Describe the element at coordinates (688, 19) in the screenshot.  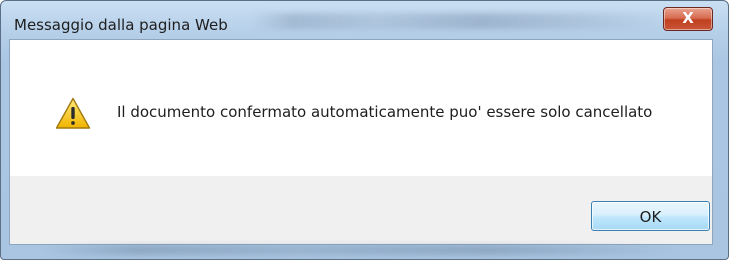
I see `close-button: X` at that location.